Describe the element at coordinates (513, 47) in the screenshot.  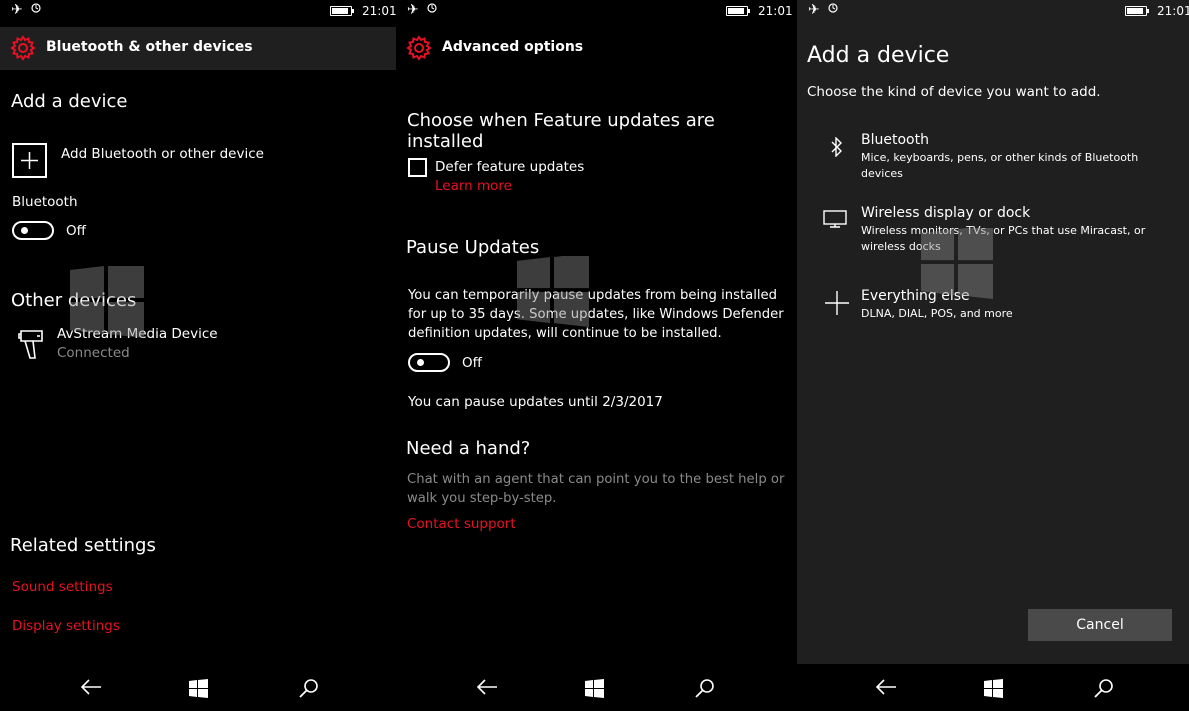
I see `page-title: Advanced options` at that location.